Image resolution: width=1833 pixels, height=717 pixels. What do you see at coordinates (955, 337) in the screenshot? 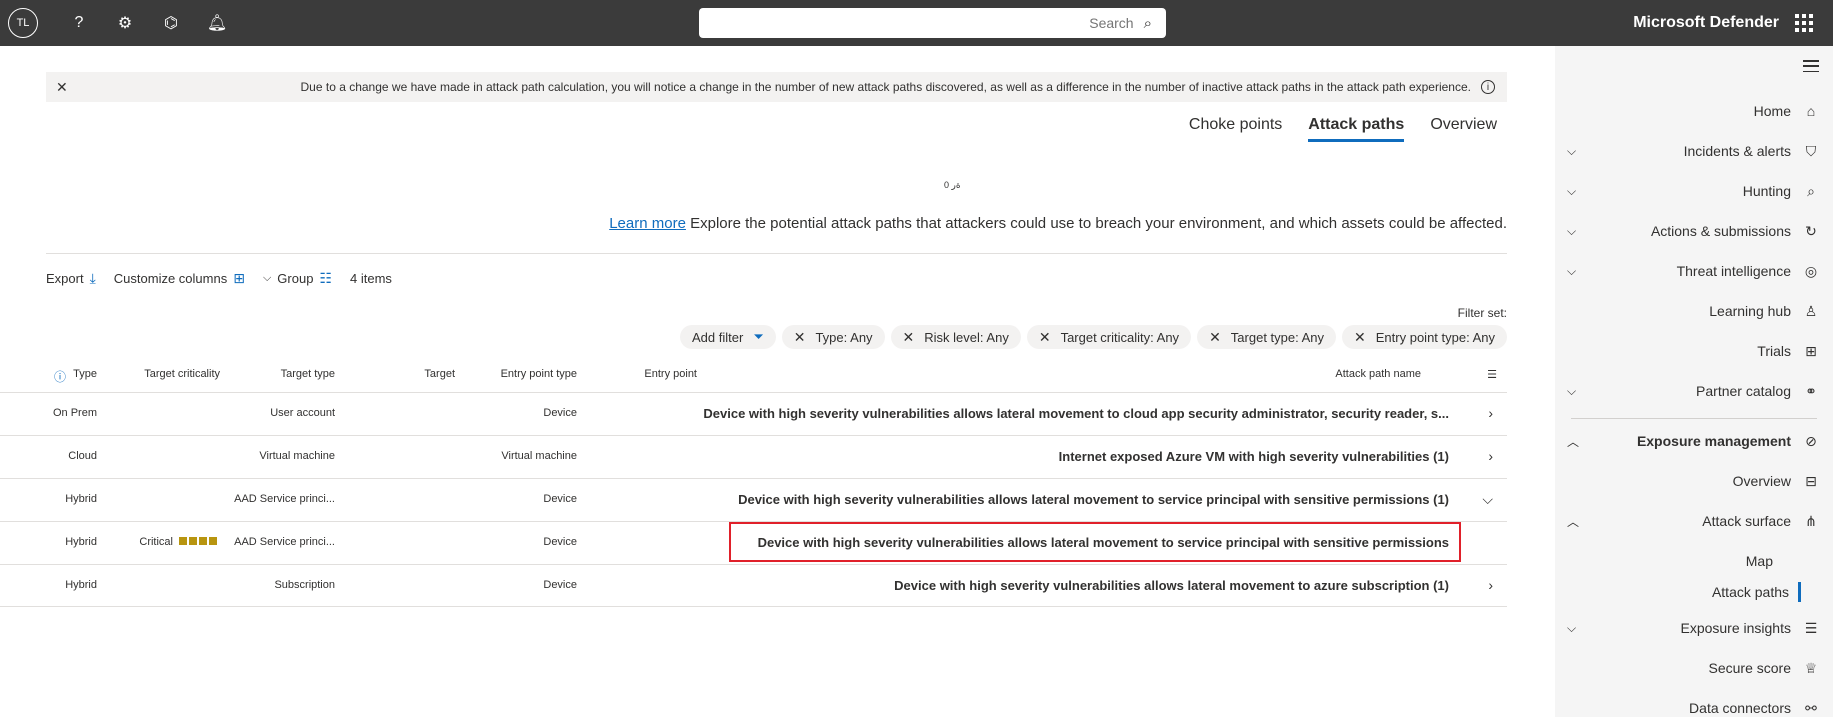
I see `filter-chip-risk-level: ✕ Risk level: Any` at bounding box center [955, 337].